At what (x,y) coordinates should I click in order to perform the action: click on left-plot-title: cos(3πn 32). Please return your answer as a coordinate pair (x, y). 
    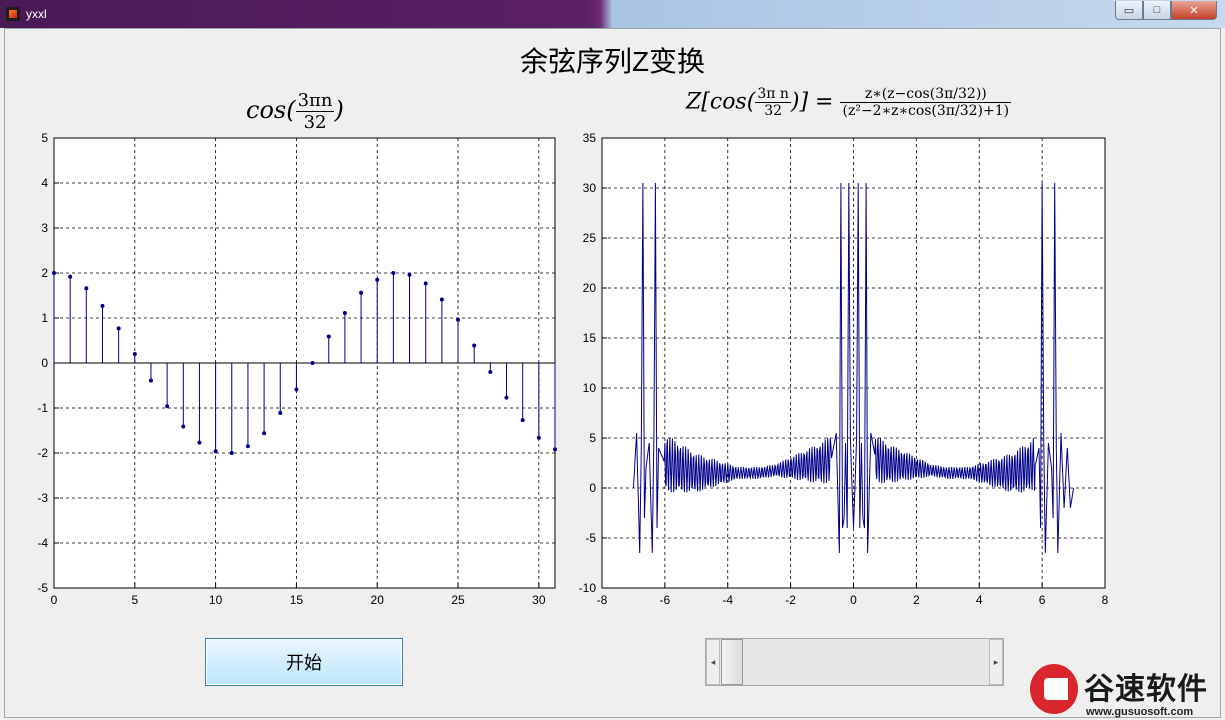
    Looking at the image, I should click on (295, 111).